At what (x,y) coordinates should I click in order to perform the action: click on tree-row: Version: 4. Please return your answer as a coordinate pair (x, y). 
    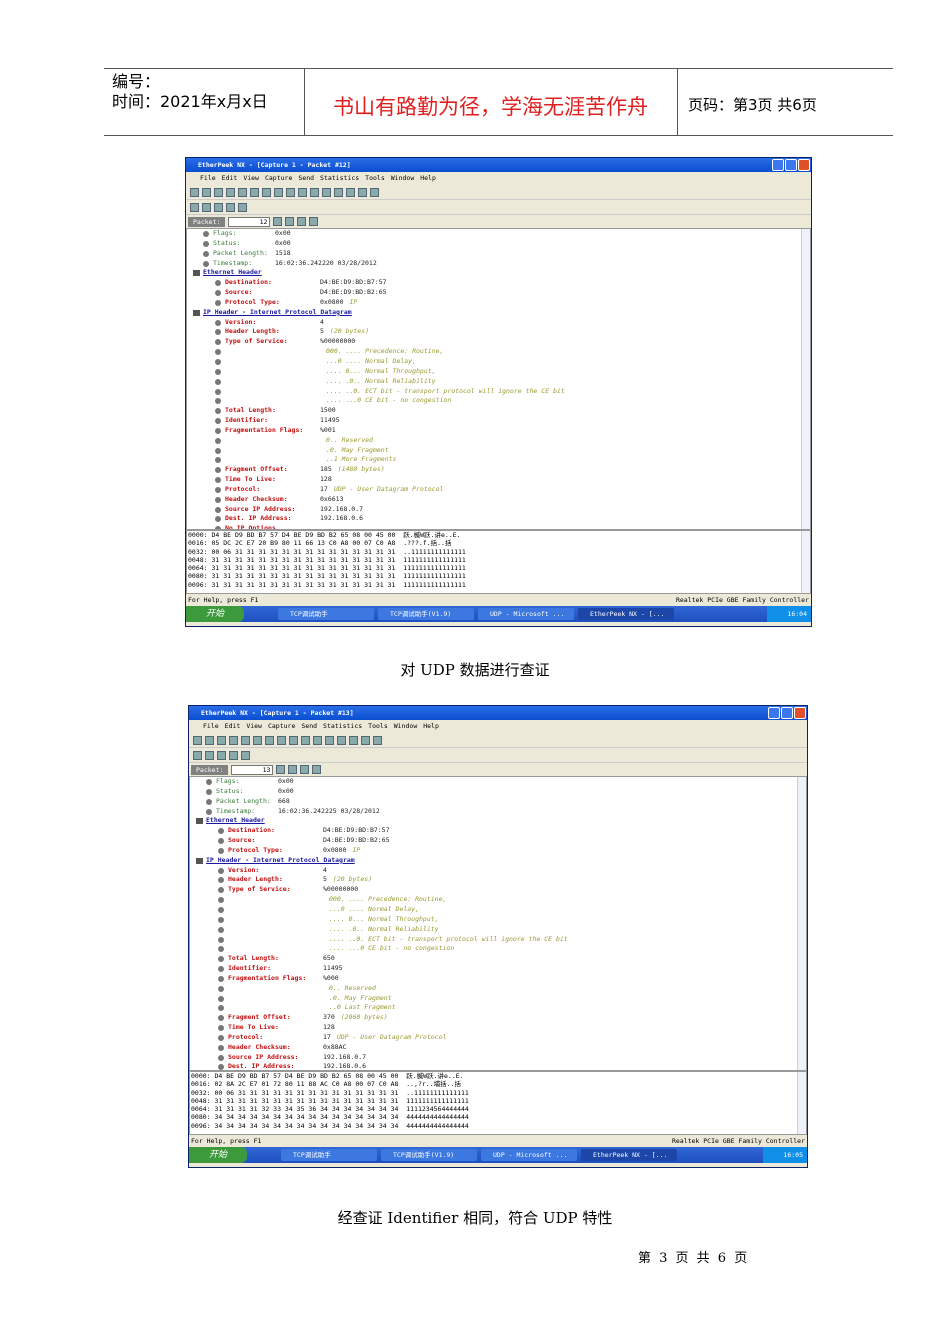
    Looking at the image, I should click on (498, 323).